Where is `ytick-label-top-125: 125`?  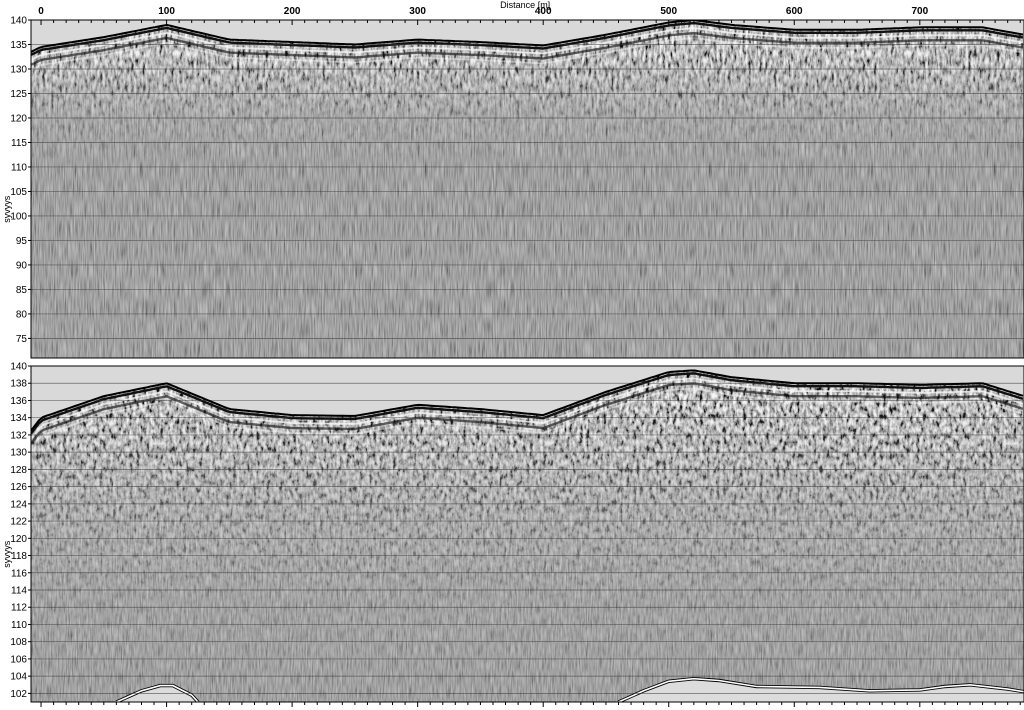 ytick-label-top-125: 125 is located at coordinates (18, 94).